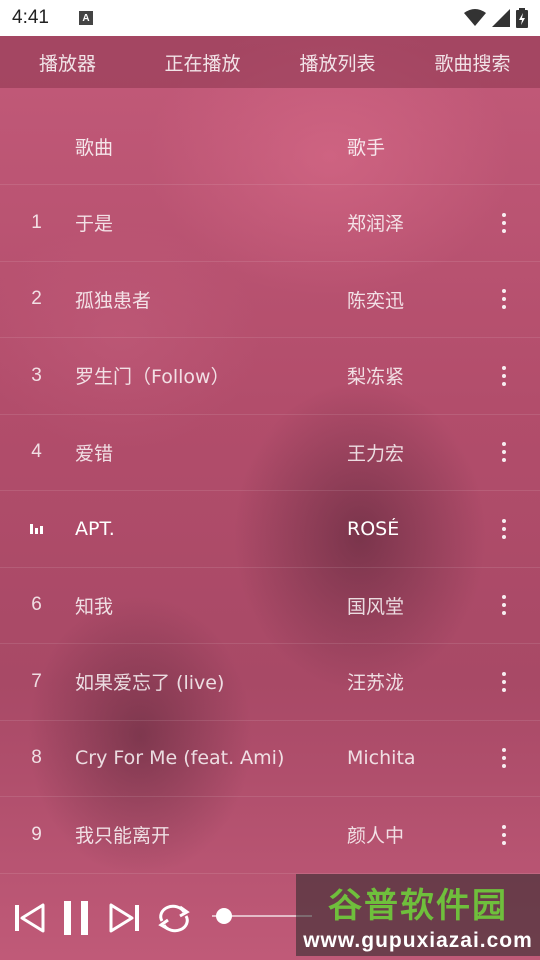 Image resolution: width=540 pixels, height=960 pixels. What do you see at coordinates (123, 836) in the screenshot?
I see `song-title: 我只能离开` at bounding box center [123, 836].